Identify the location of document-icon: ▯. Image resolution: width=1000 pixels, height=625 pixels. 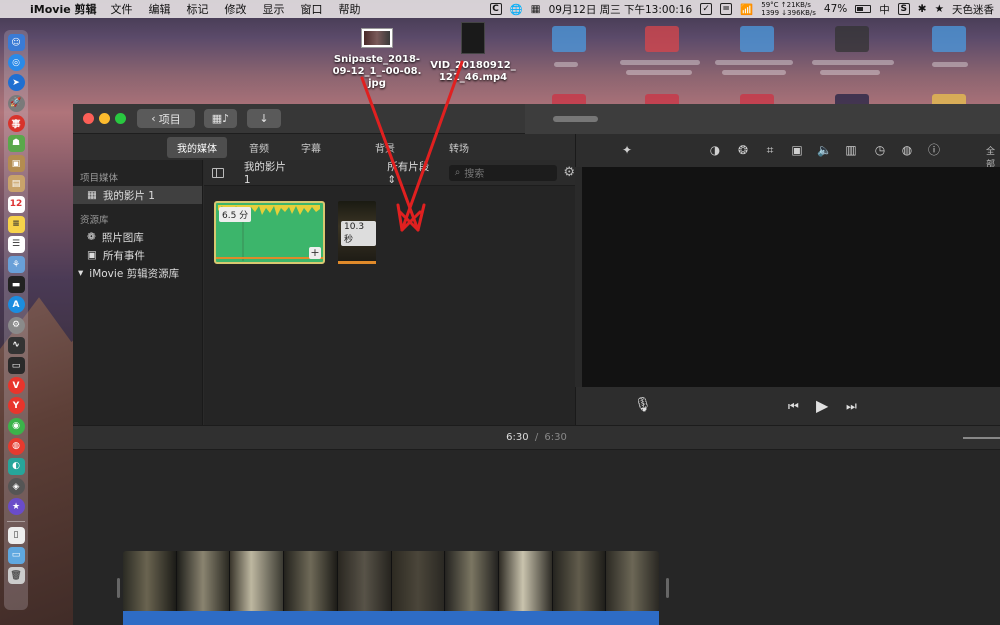
(16, 535).